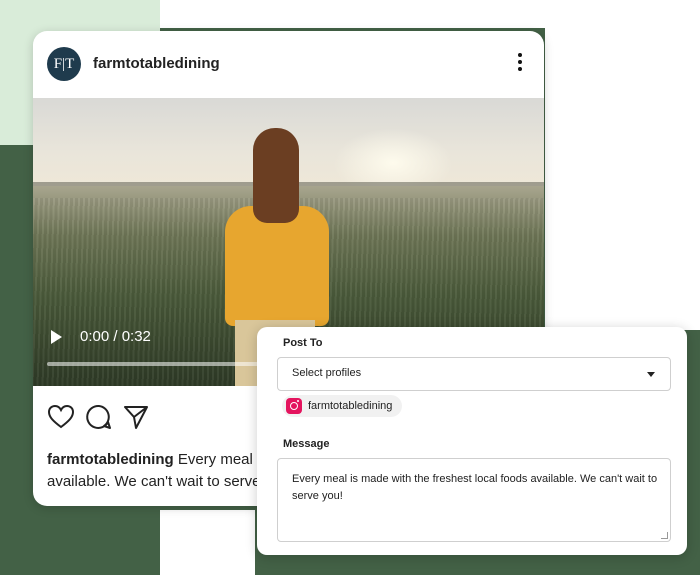 Image resolution: width=700 pixels, height=575 pixels. I want to click on background-white-bottom, so click(207, 542).